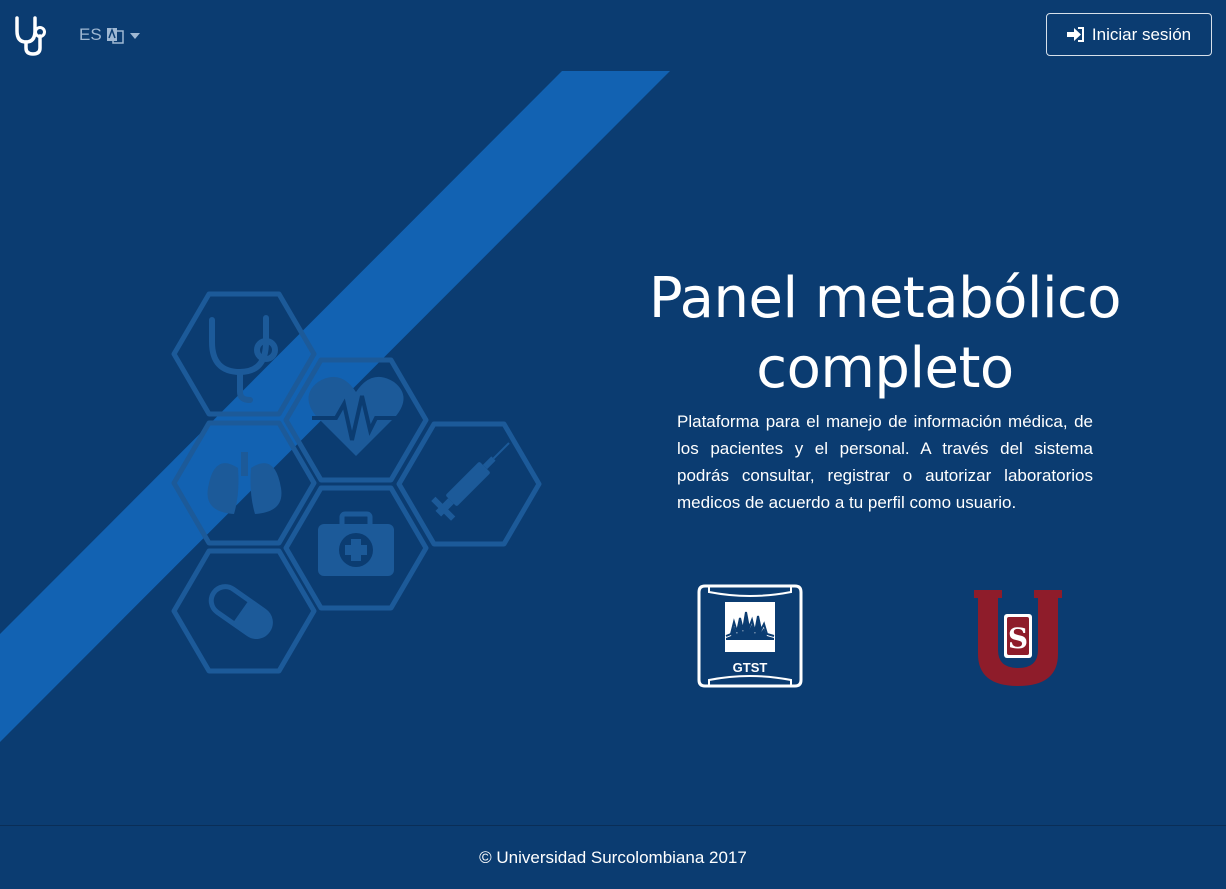 The width and height of the screenshot is (1226, 889). Describe the element at coordinates (90, 34) in the screenshot. I see `language-code: ES` at that location.